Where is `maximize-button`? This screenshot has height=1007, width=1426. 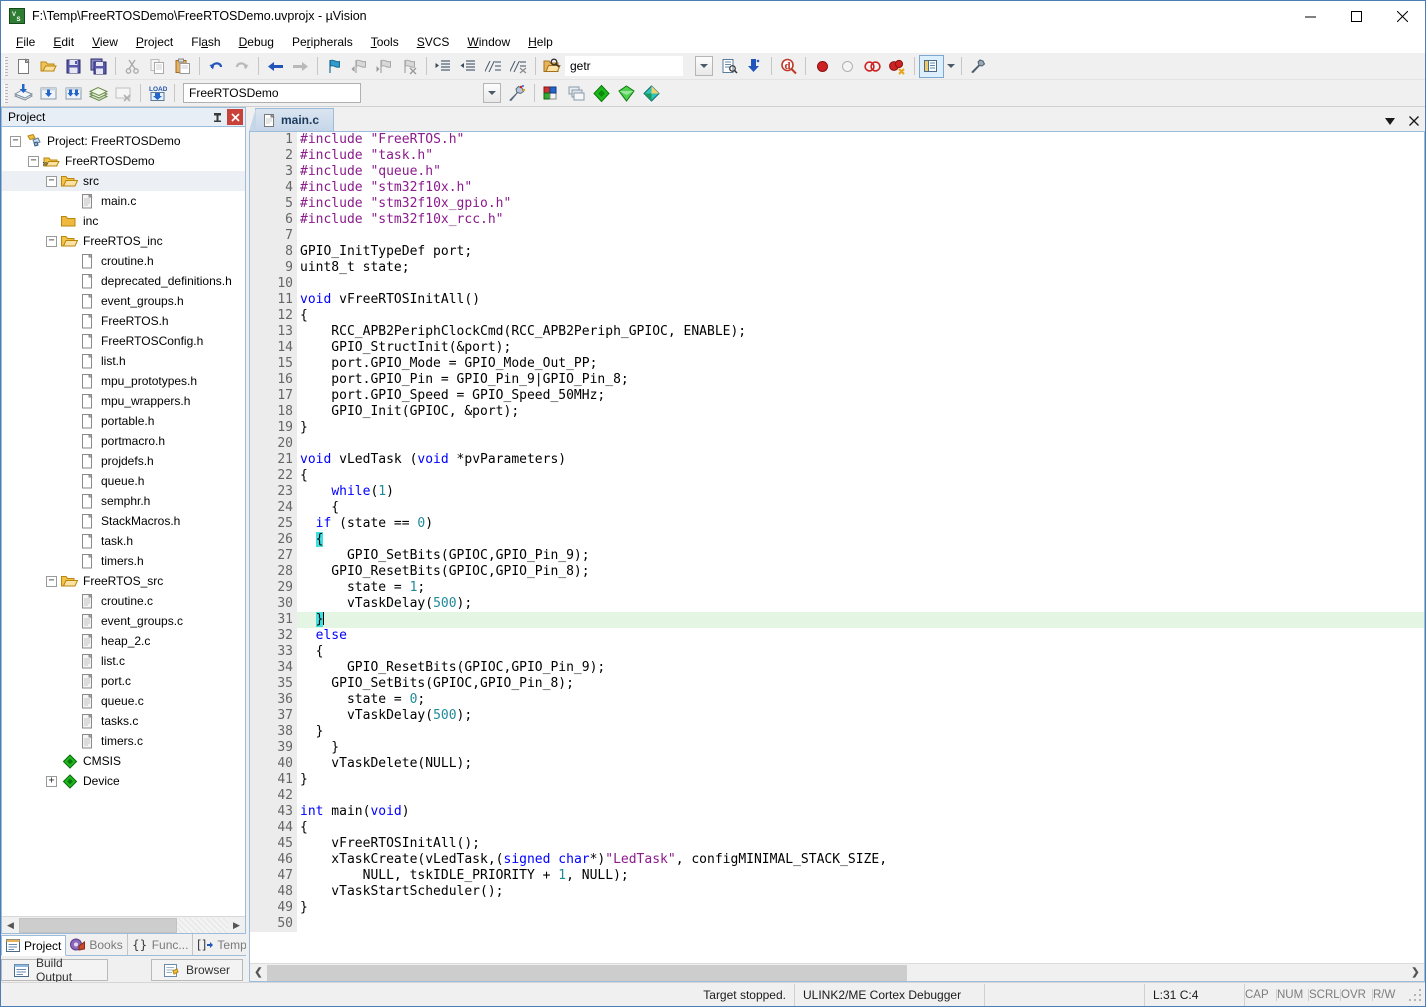 maximize-button is located at coordinates (1356, 16).